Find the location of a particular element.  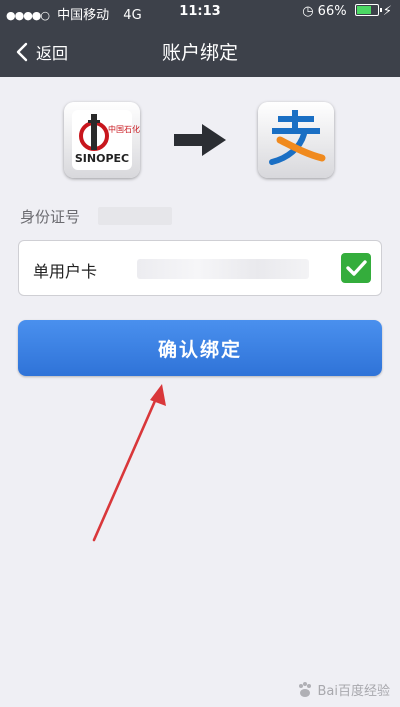

top-header: ●●●●○ 中国移动 4G 11:13 ◷ 66% ⚡ 返回 账户绑定 is located at coordinates (200, 38).